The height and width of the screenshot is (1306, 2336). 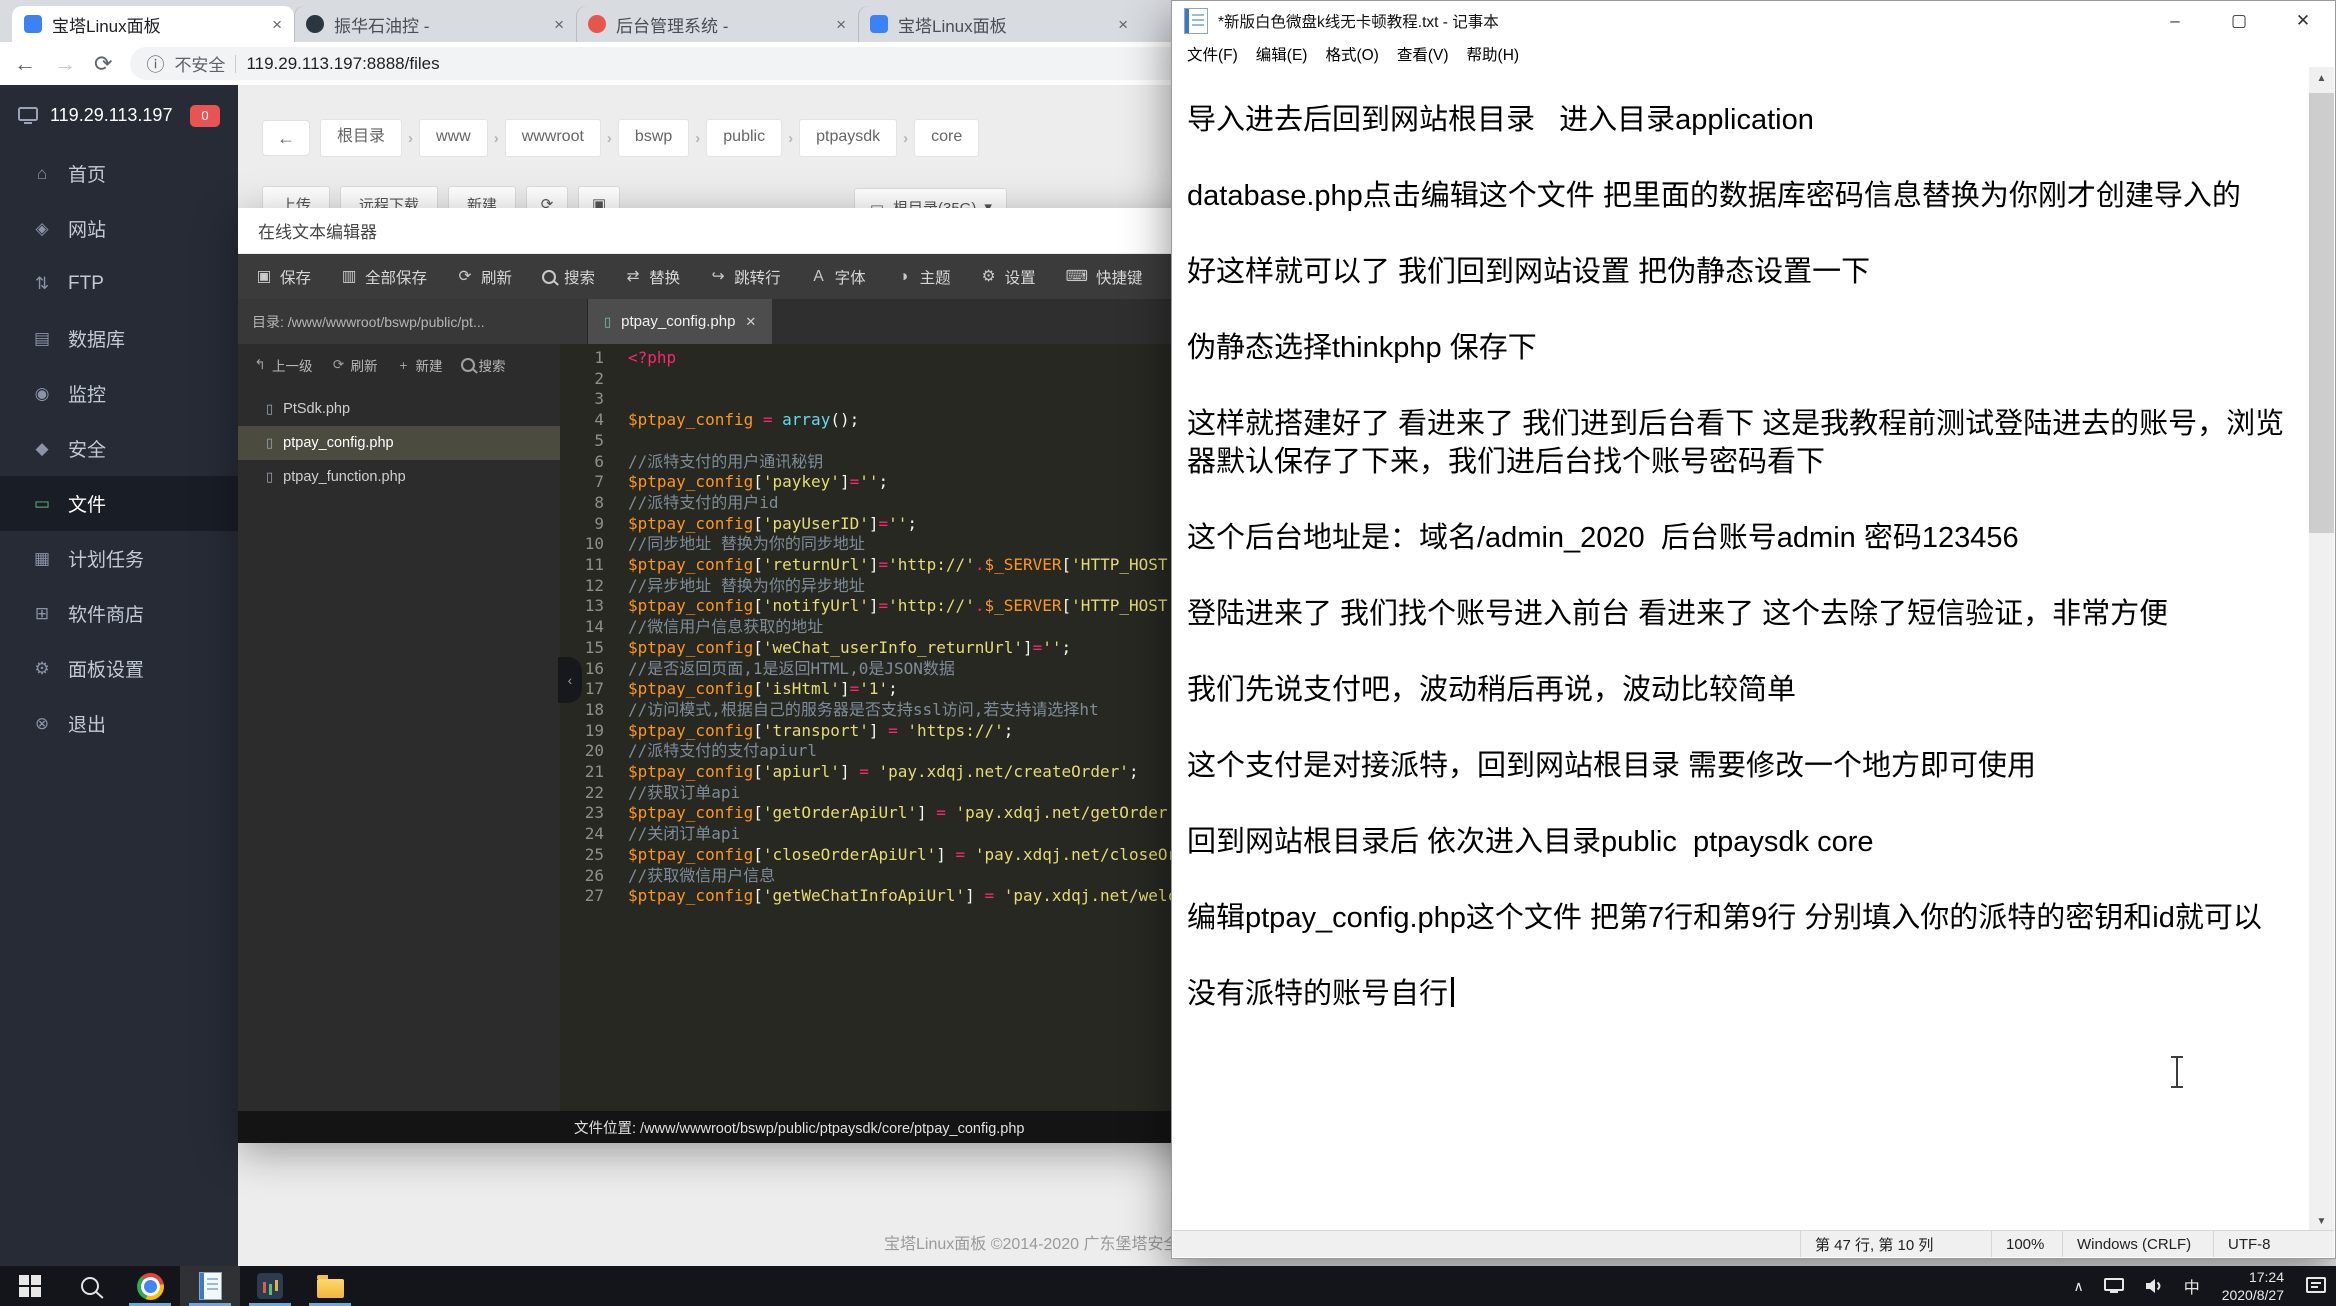 I want to click on info-icon: ⓘ, so click(x=155, y=64).